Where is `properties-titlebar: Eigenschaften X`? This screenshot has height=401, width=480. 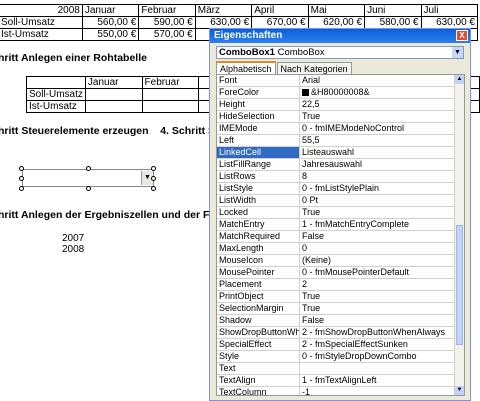 properties-titlebar: Eigenschaften X is located at coordinates (340, 36).